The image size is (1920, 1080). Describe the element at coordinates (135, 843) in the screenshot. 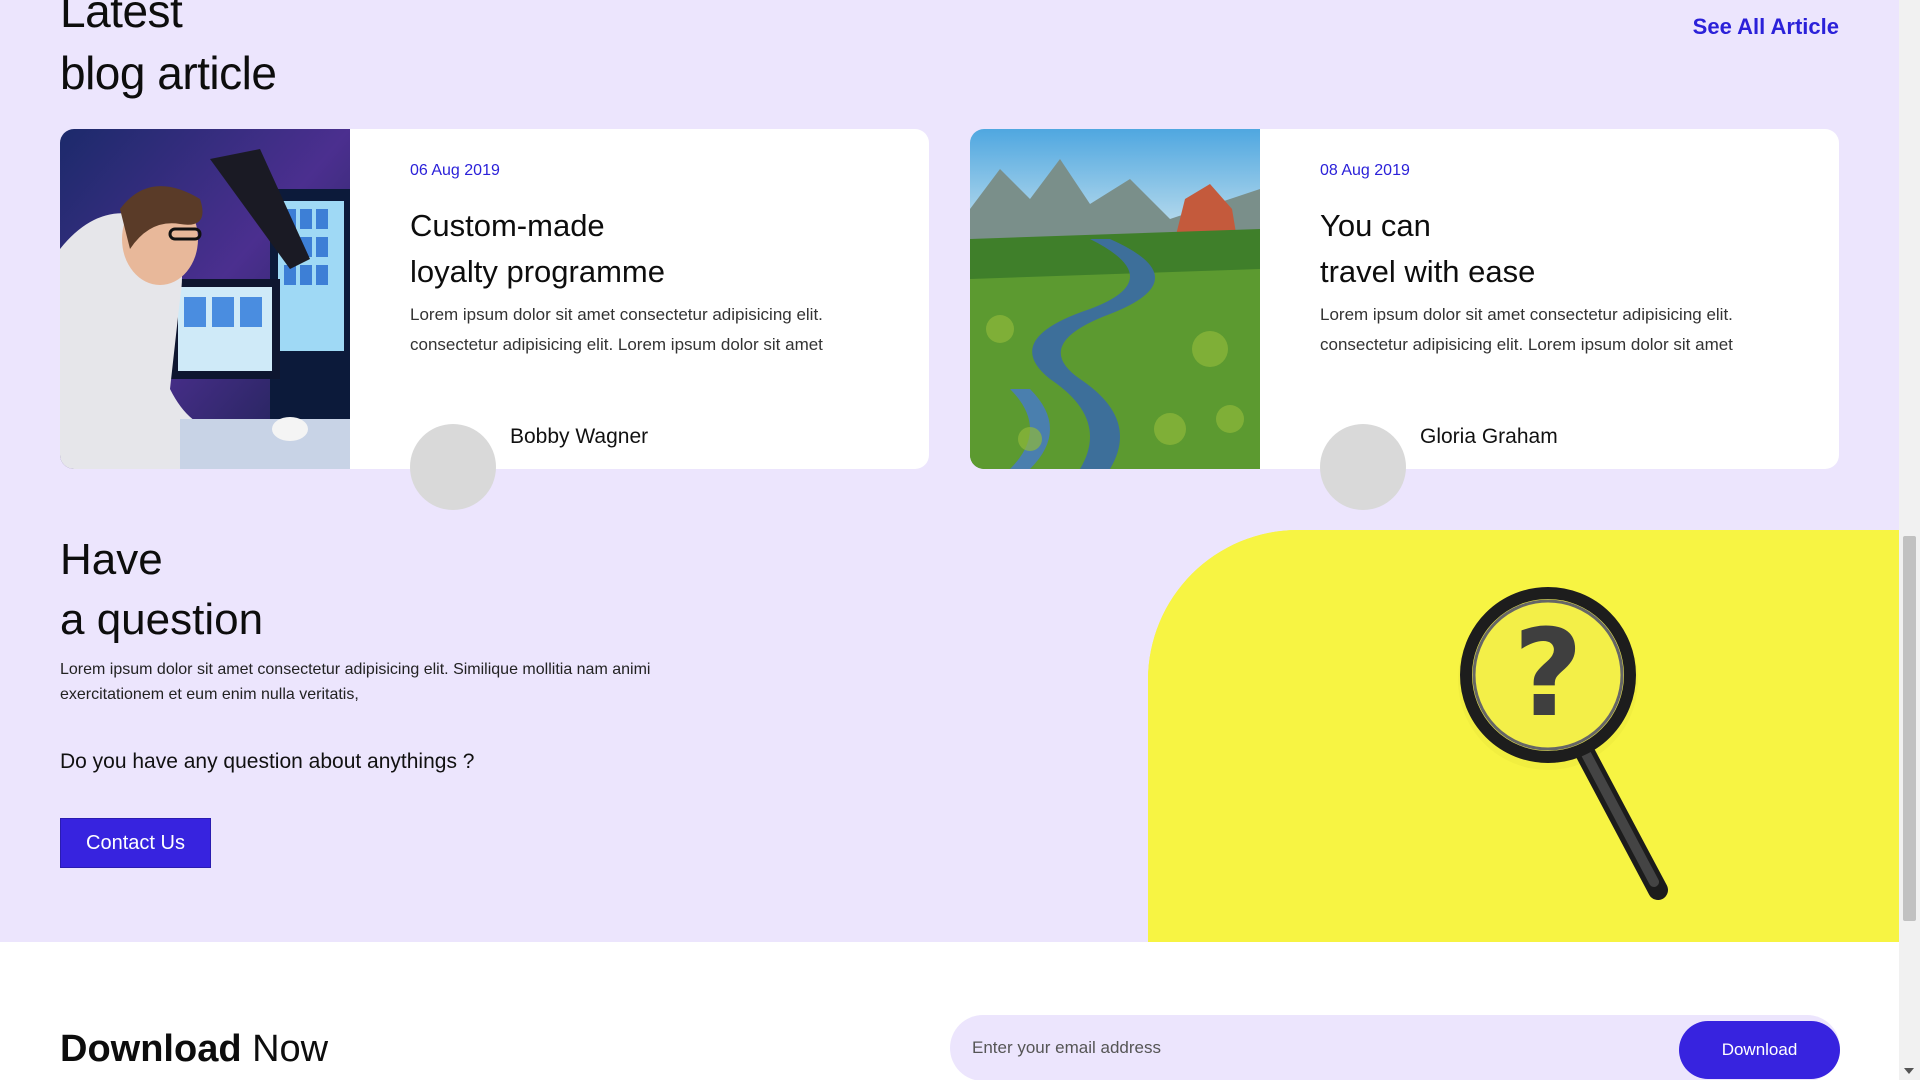

I see `contact-us-button: Contact Us` at that location.